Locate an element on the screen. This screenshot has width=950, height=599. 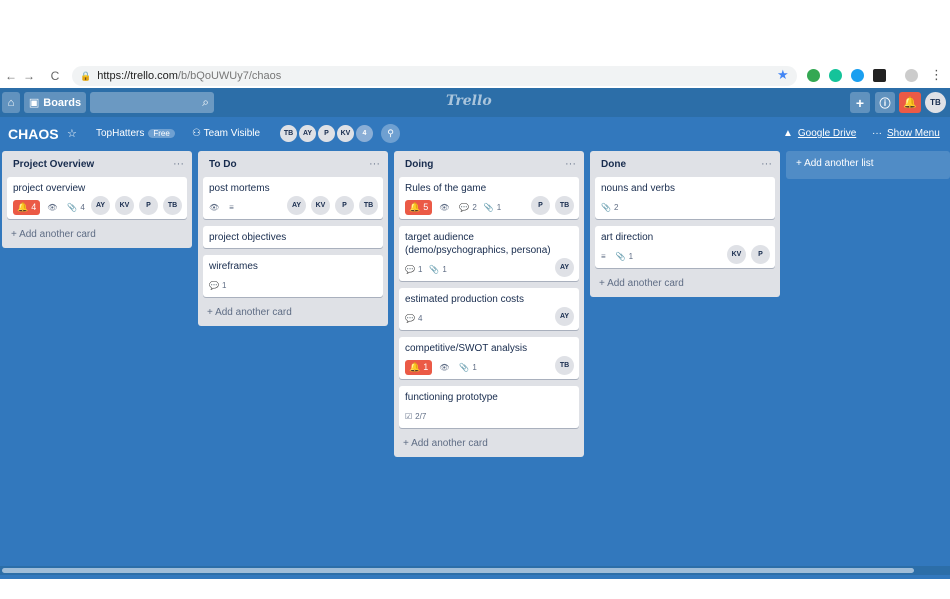
invite-member-button: ⚲ is located at coordinates (390, 133).